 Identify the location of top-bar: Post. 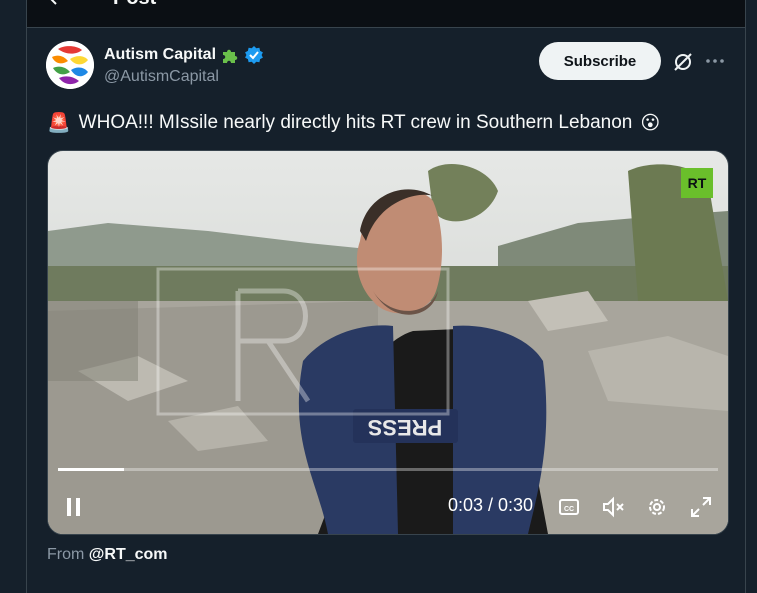
(386, 14).